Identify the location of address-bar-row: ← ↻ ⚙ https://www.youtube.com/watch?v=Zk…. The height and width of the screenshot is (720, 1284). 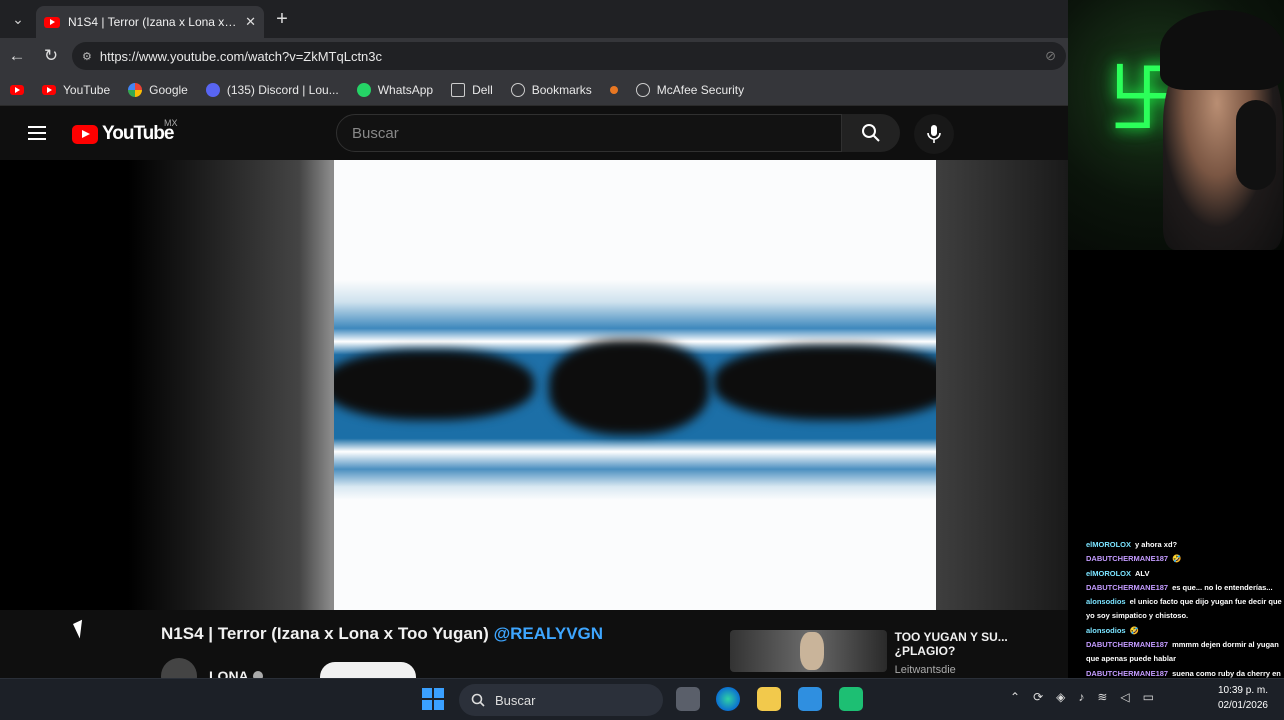
(534, 56).